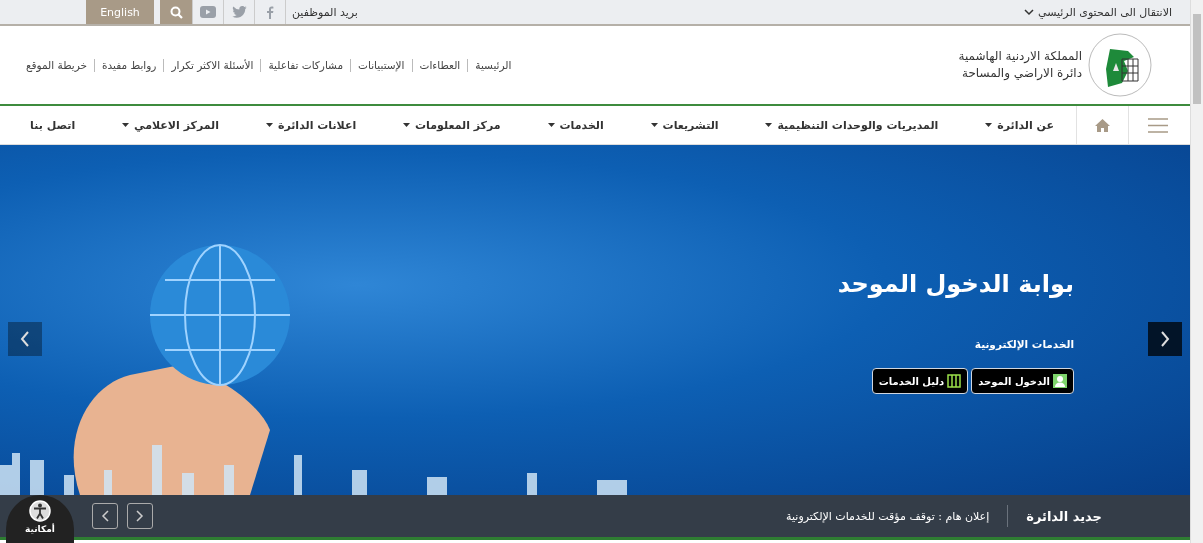 This screenshot has width=1203, height=543. What do you see at coordinates (1102, 125) in the screenshot?
I see `home-icon` at bounding box center [1102, 125].